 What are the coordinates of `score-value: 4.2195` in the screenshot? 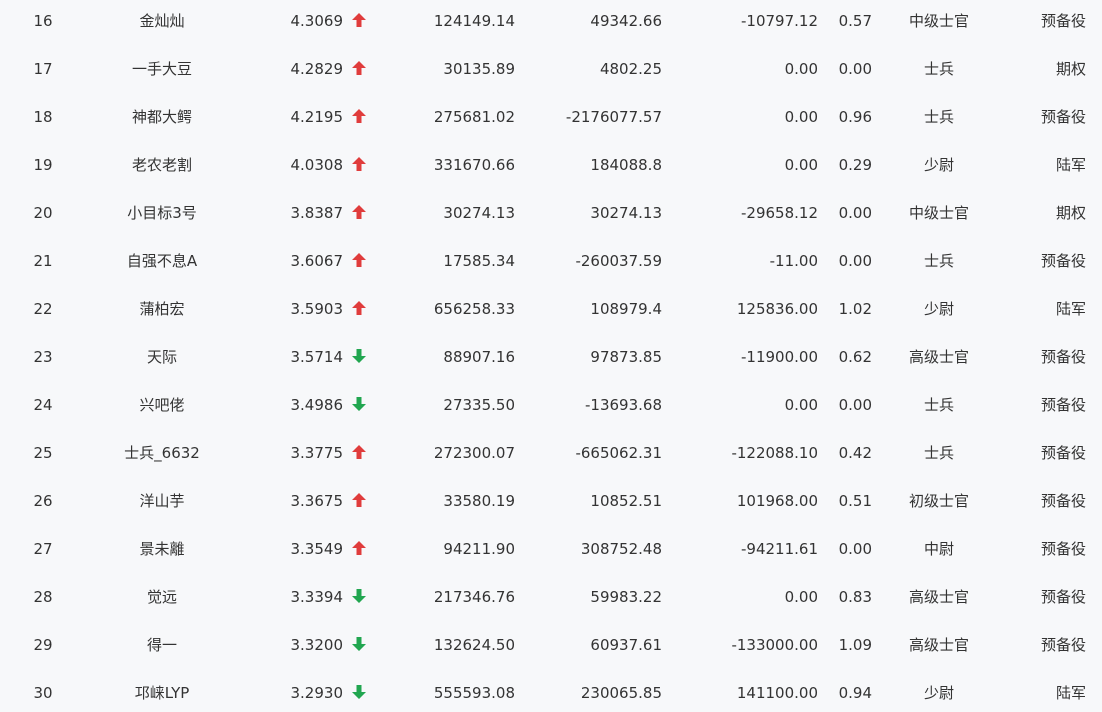 It's located at (317, 117).